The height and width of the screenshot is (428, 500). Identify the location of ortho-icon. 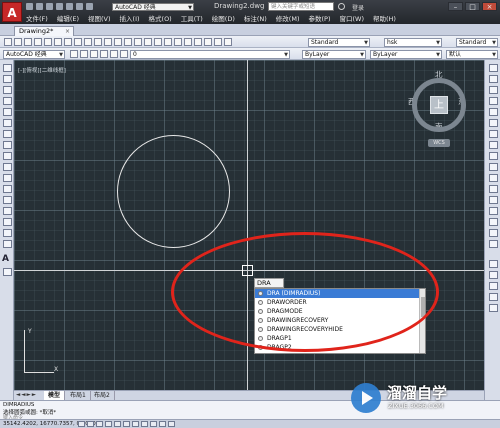
(99, 424).